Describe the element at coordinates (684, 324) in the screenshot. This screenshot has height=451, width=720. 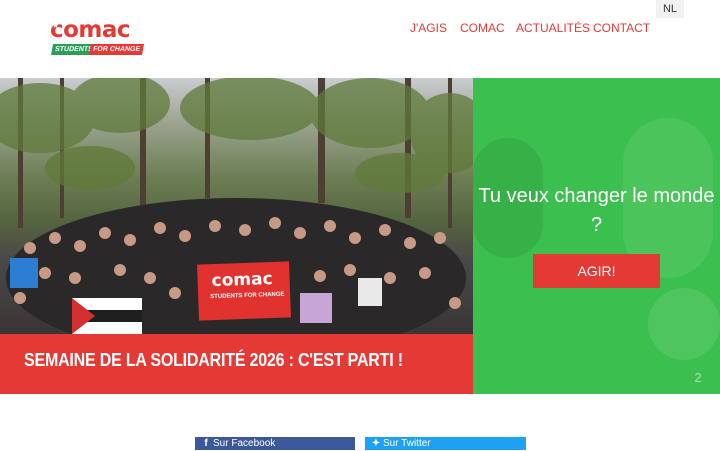
I see `cta-photo-overlay` at that location.